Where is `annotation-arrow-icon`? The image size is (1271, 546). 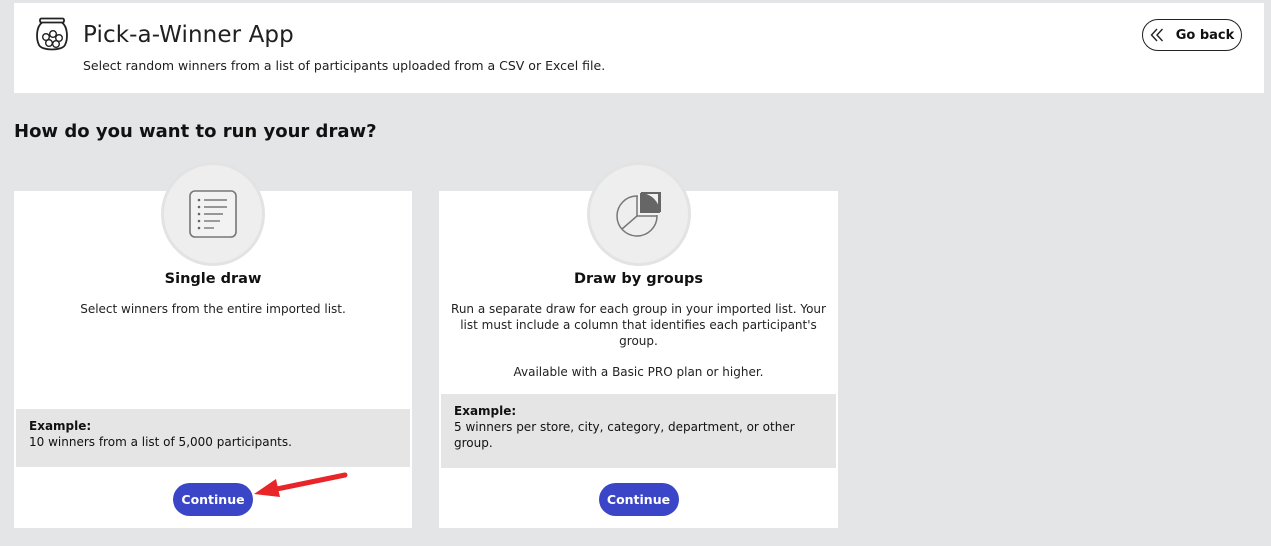 annotation-arrow-icon is located at coordinates (301, 484).